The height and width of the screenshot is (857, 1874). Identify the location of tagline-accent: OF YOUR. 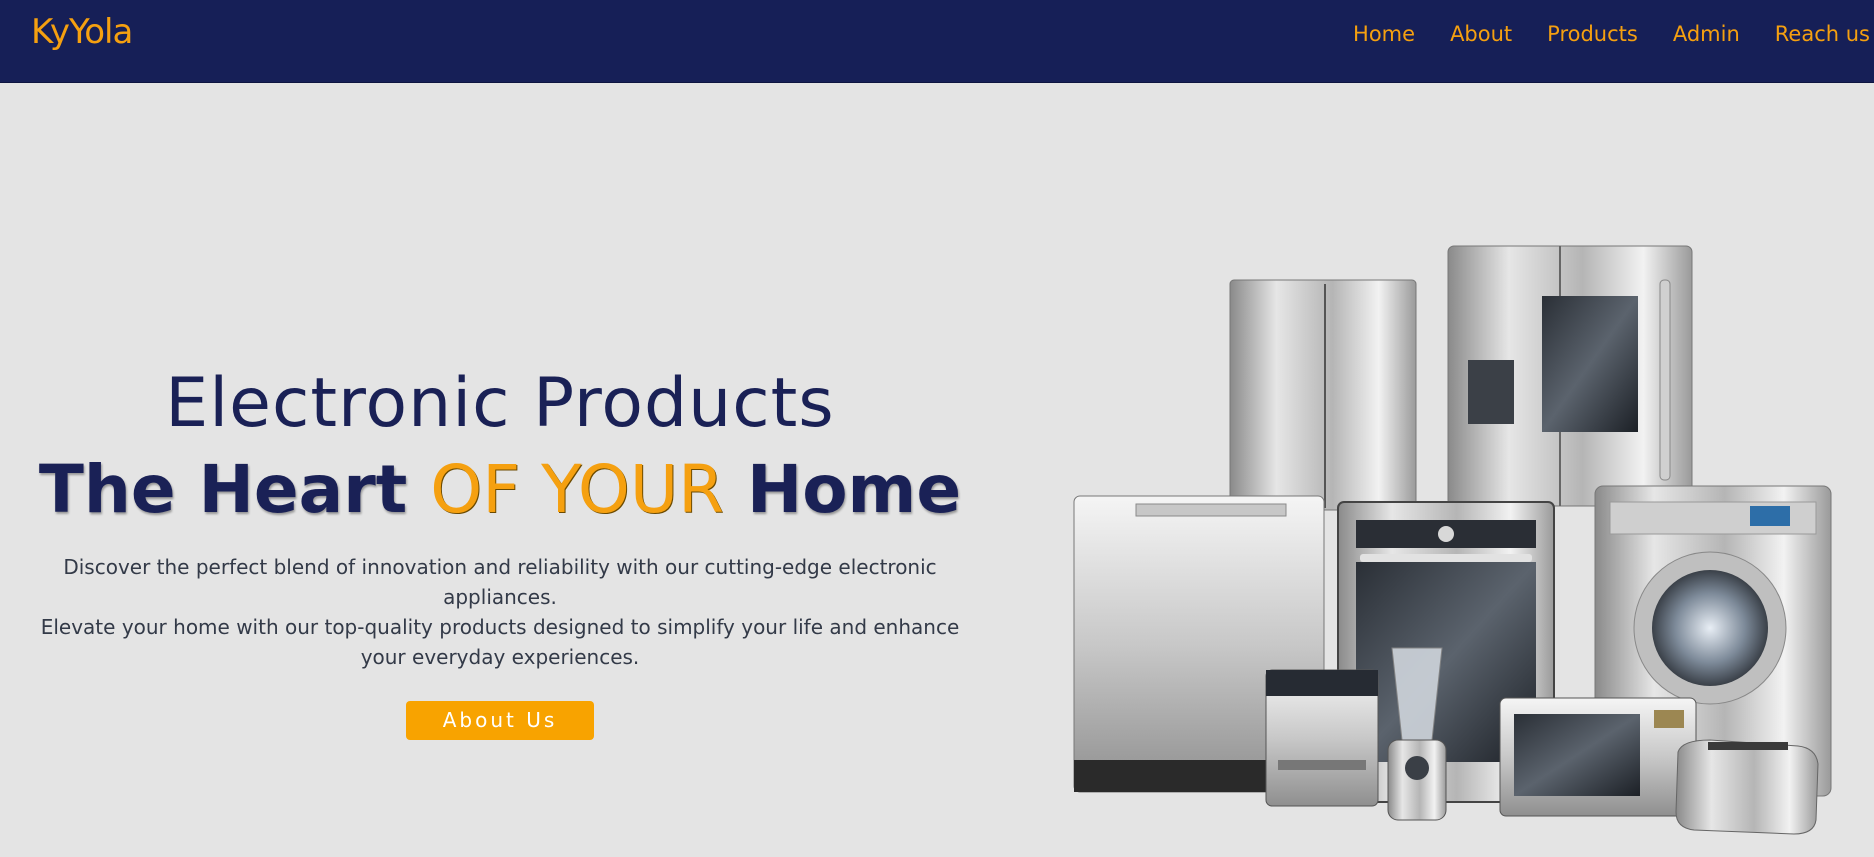
(577, 489).